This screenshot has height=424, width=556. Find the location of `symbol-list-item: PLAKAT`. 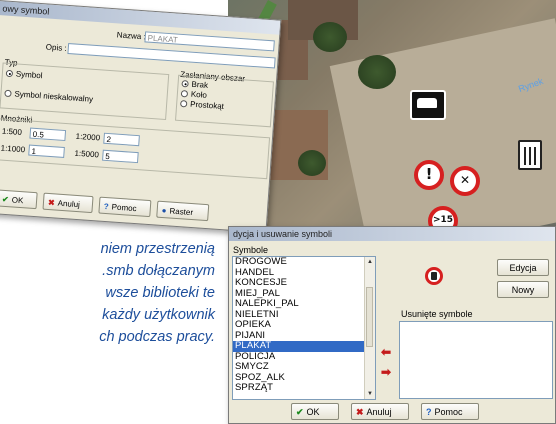

symbol-list-item: PLAKAT is located at coordinates (304, 346).